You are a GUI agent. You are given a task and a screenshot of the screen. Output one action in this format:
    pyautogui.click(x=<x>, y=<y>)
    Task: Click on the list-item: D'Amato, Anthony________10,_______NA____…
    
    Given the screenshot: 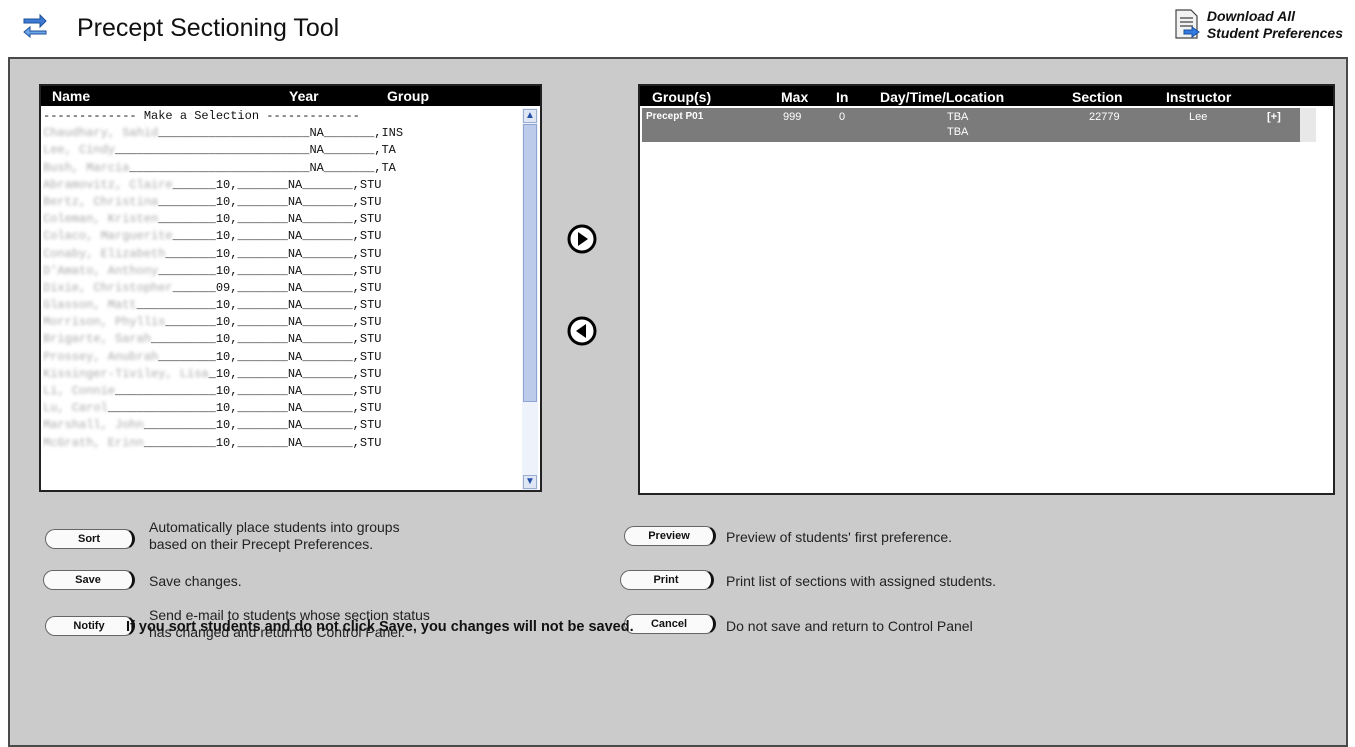 What is the action you would take?
    pyautogui.click(x=282, y=271)
    